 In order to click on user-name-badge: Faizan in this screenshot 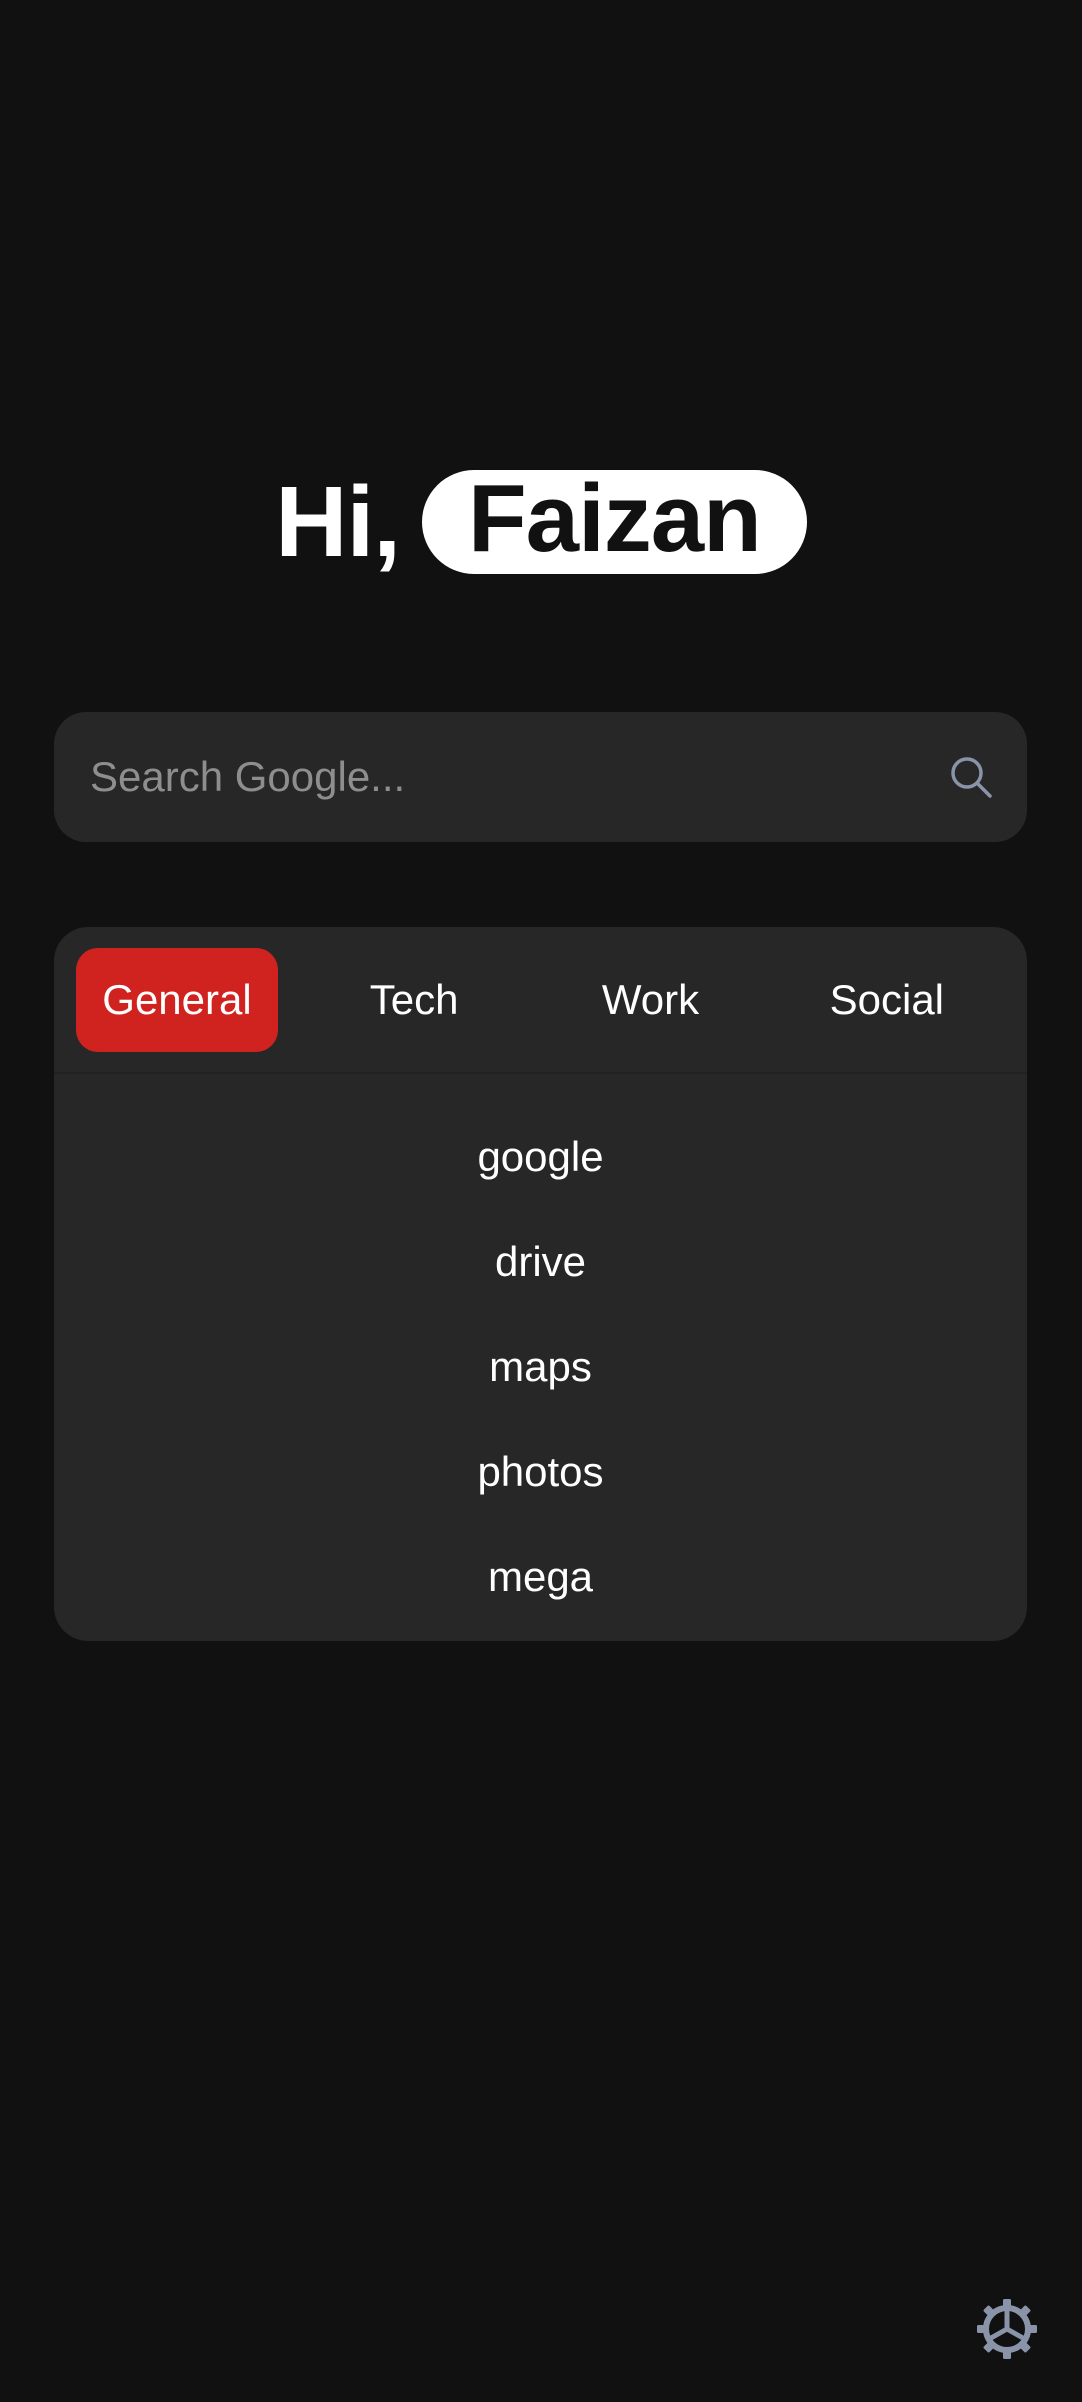, I will do `click(614, 522)`.